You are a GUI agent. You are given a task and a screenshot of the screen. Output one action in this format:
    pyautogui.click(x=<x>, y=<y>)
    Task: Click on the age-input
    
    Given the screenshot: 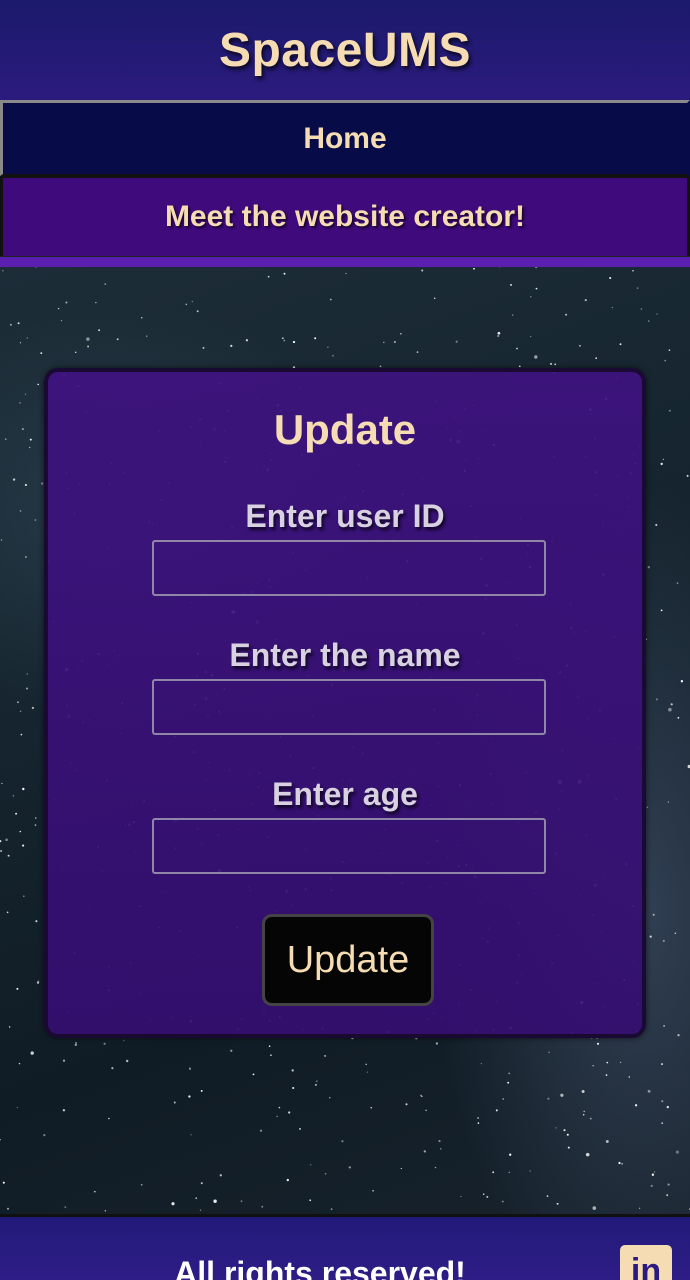 What is the action you would take?
    pyautogui.click(x=349, y=846)
    